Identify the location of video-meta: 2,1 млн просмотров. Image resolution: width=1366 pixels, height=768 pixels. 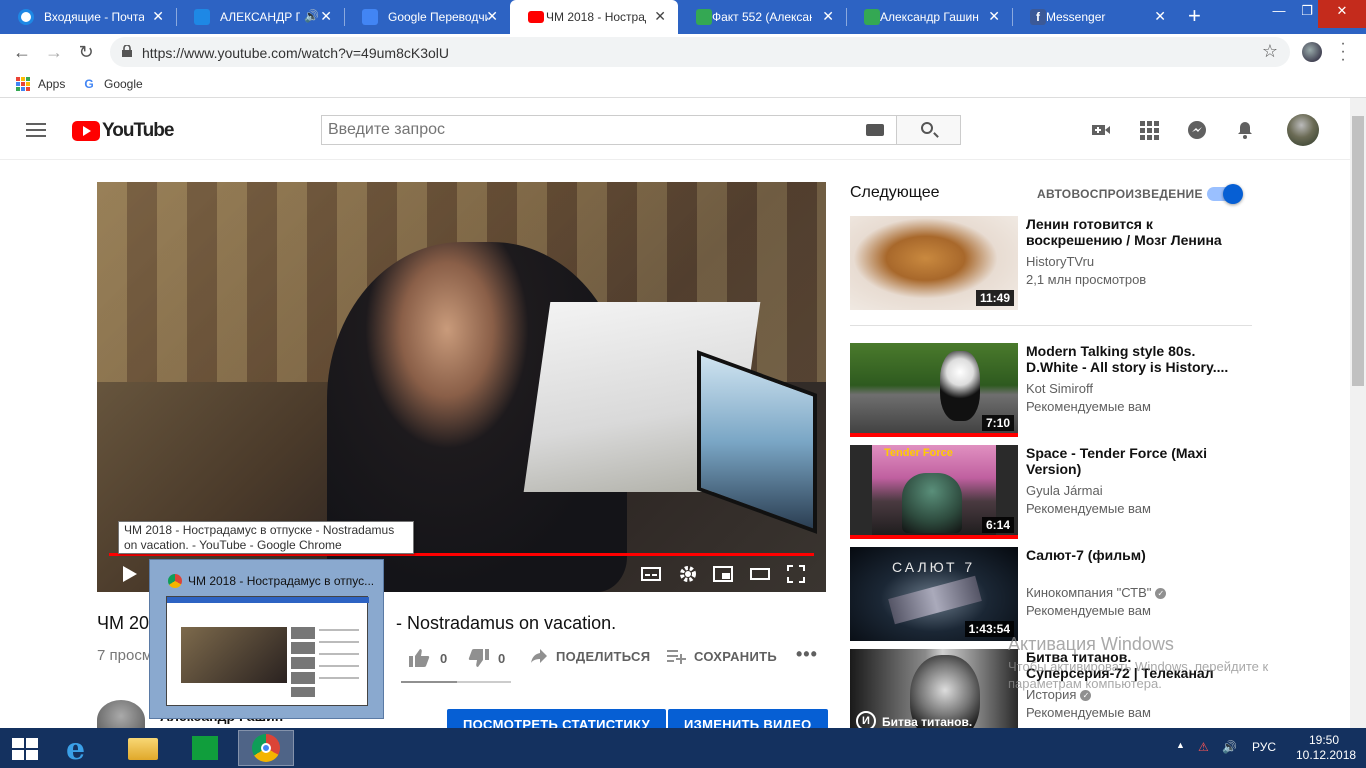
(1086, 279).